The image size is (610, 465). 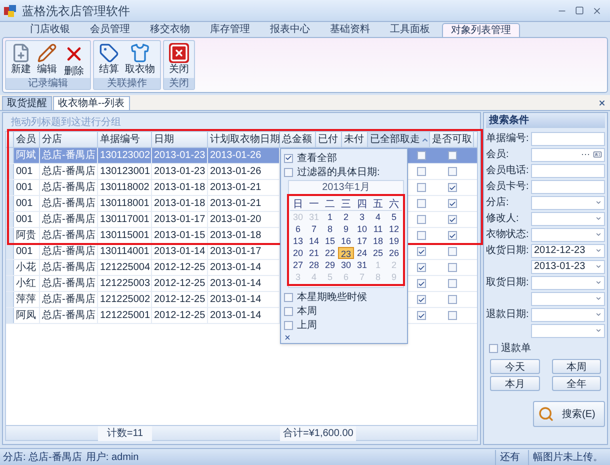 I want to click on calendar-day: 26, so click(x=394, y=253).